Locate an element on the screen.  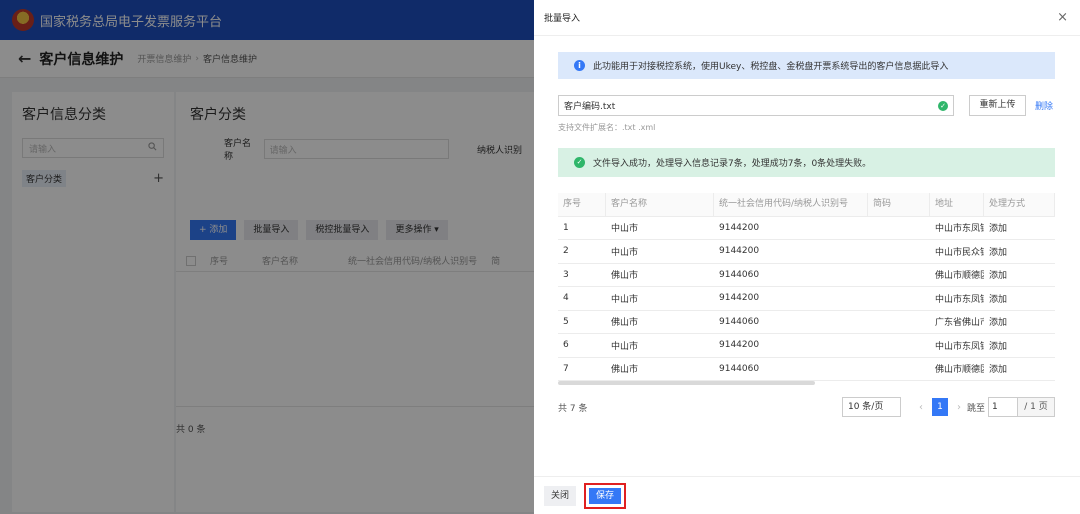
horizontal-scrollbar is located at coordinates (686, 383).